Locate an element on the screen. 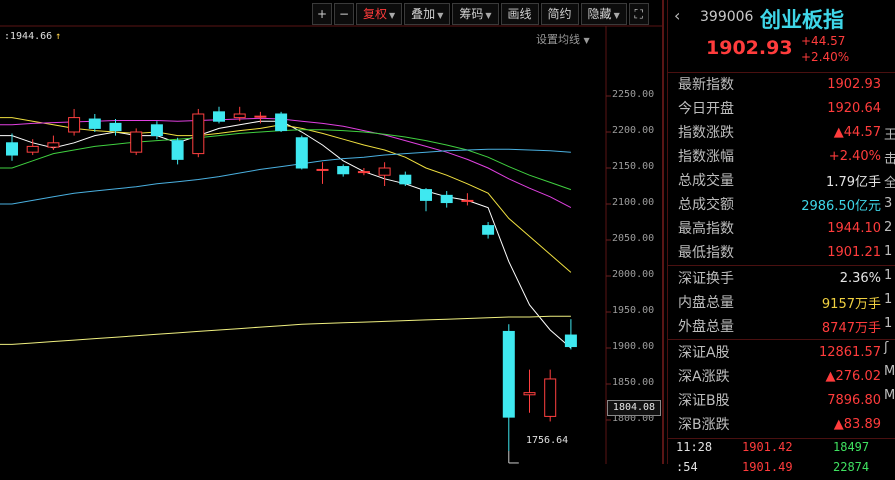 The height and width of the screenshot is (480, 895). clipped-edge-char: M is located at coordinates (889, 395).